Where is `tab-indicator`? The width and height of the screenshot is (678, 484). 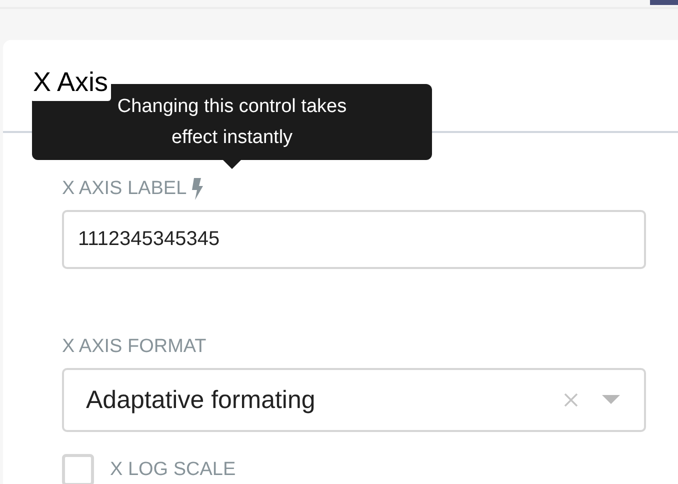
tab-indicator is located at coordinates (664, 2).